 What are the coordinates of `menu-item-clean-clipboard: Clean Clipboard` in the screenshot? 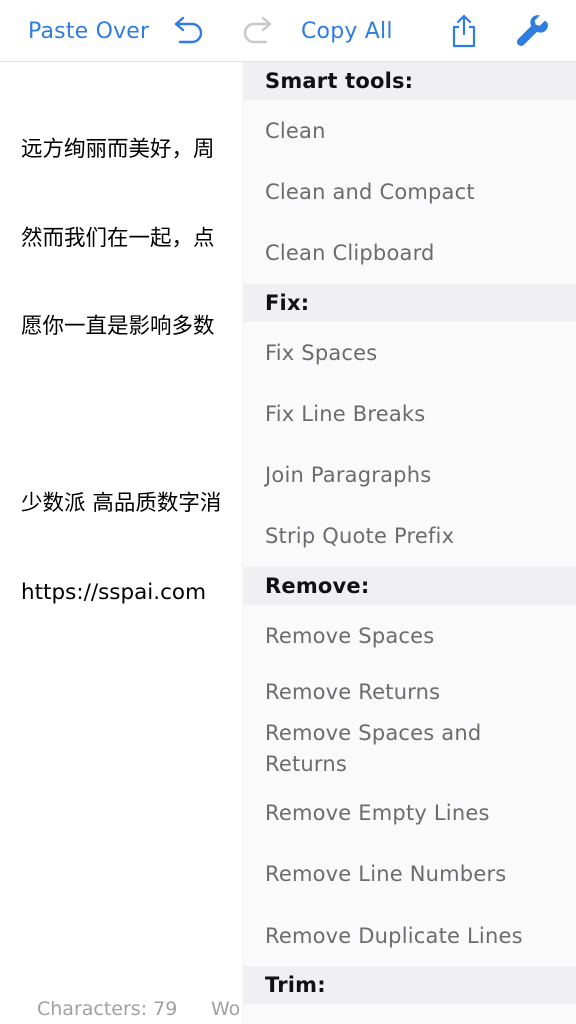 It's located at (409, 253).